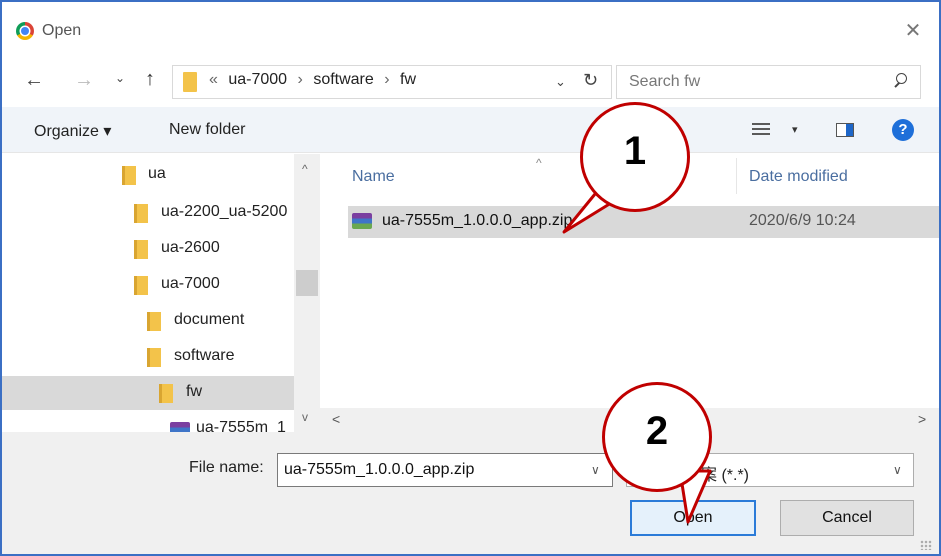 The height and width of the screenshot is (556, 941). What do you see at coordinates (665, 81) in the screenshot?
I see `search-placeholder: Search fw` at bounding box center [665, 81].